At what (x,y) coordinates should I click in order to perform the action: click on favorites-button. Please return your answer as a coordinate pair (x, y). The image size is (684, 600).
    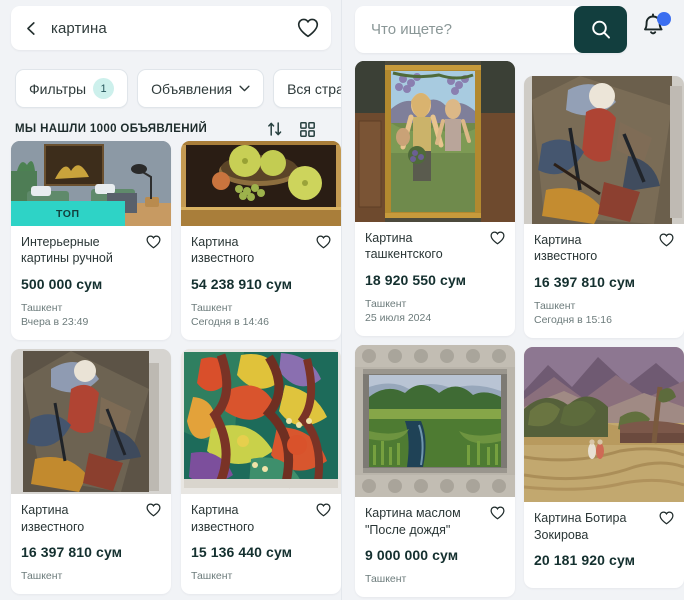
    Looking at the image, I should click on (308, 28).